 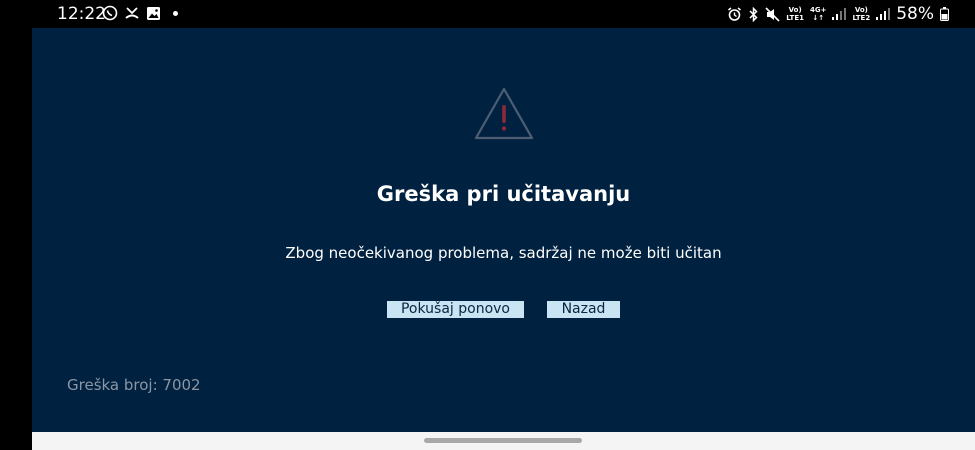 I want to click on battery-icon, so click(x=944, y=14).